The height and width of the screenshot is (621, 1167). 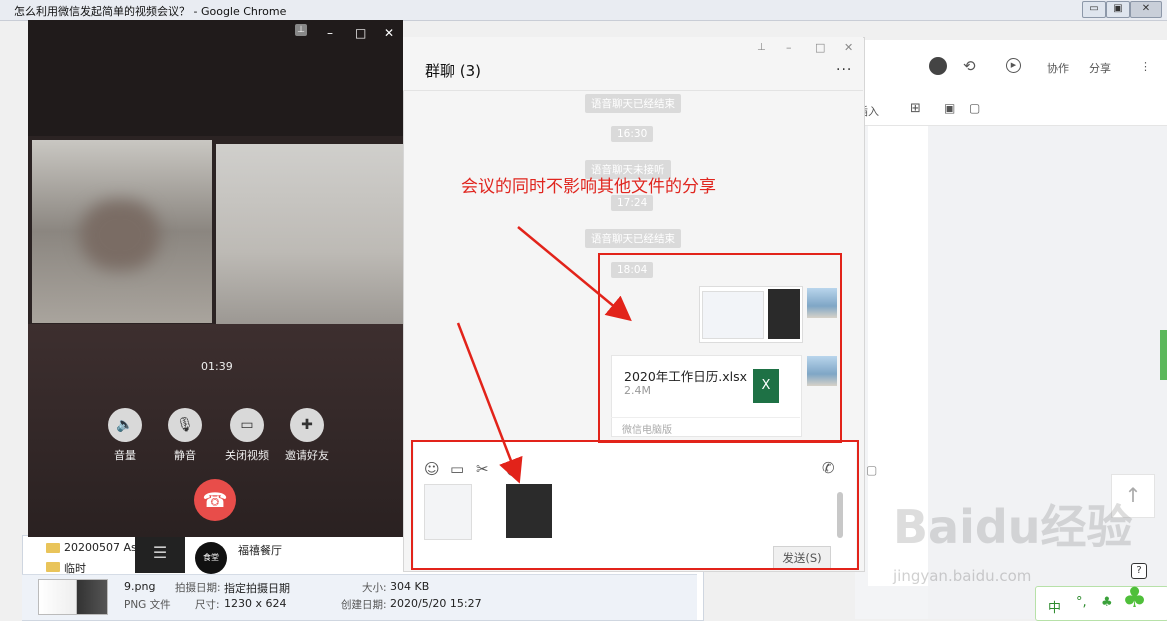 What do you see at coordinates (574, 274) in the screenshot?
I see `arrow-to-messages` at bounding box center [574, 274].